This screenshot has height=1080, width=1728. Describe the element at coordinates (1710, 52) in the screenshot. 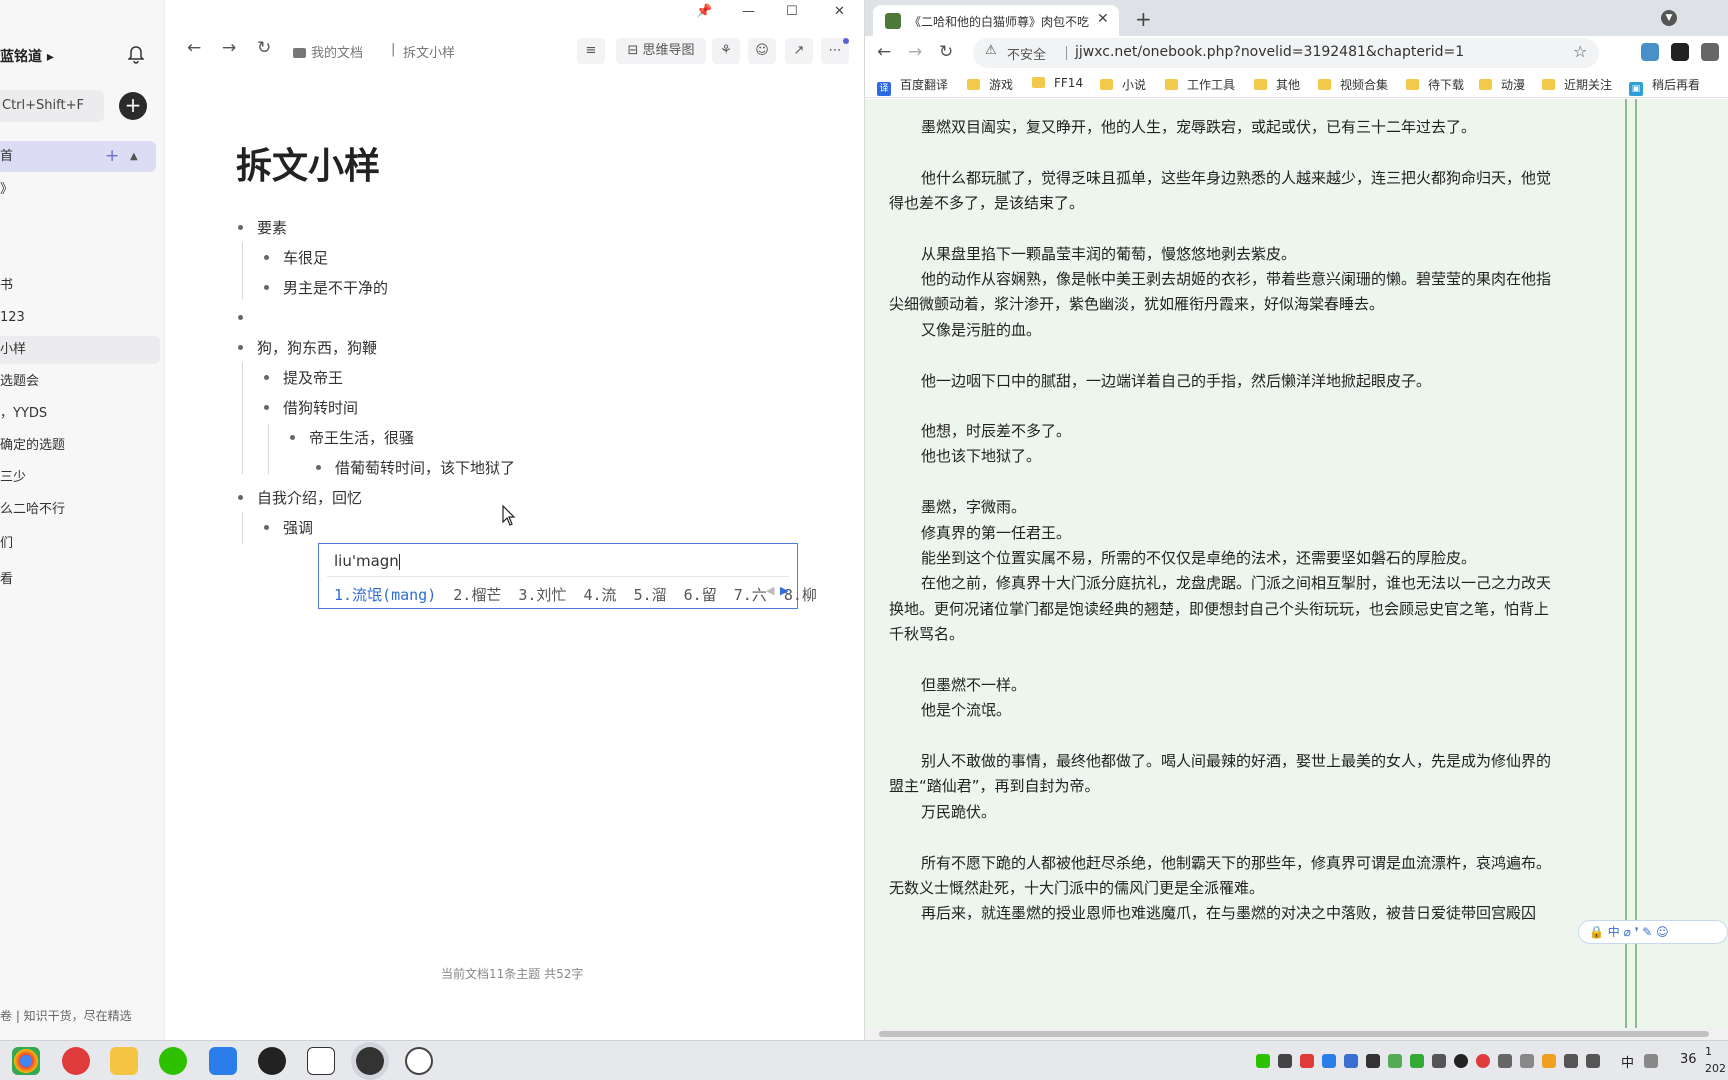

I see `puzzle-extensions-icon` at that location.